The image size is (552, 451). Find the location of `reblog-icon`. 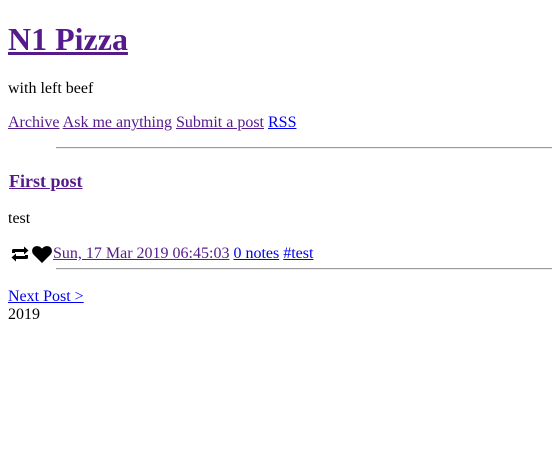

reblog-icon is located at coordinates (20, 254).